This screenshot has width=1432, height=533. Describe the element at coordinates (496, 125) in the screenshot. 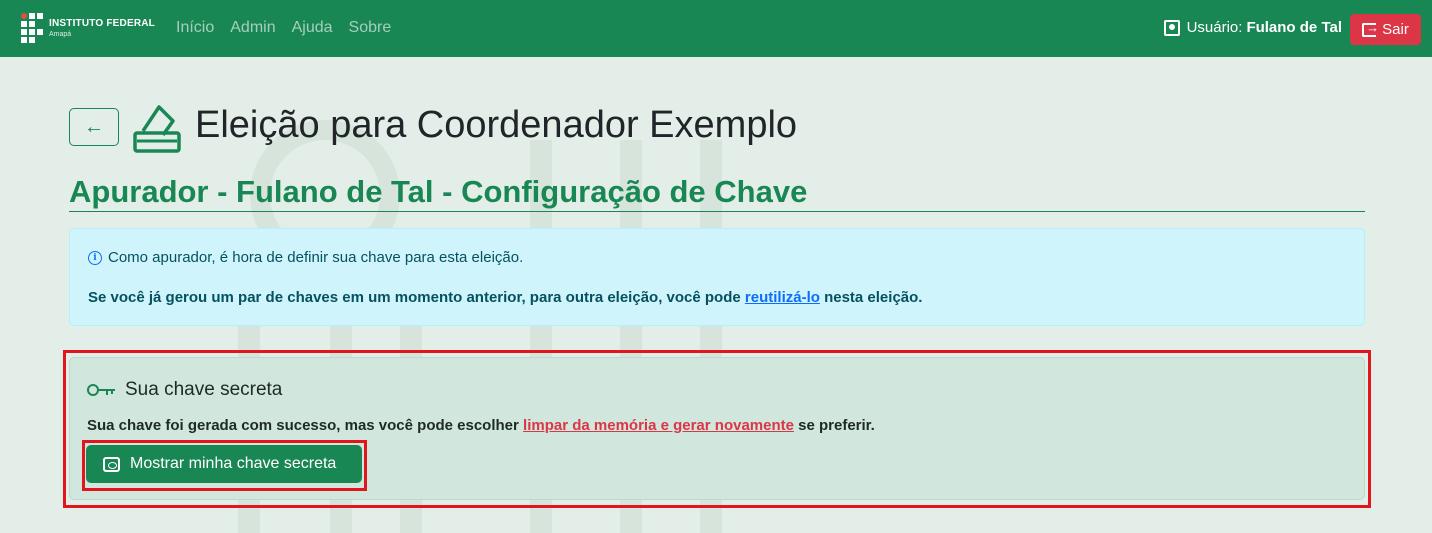

I see `page-title: Eleição para Coordenador Exemplo` at that location.